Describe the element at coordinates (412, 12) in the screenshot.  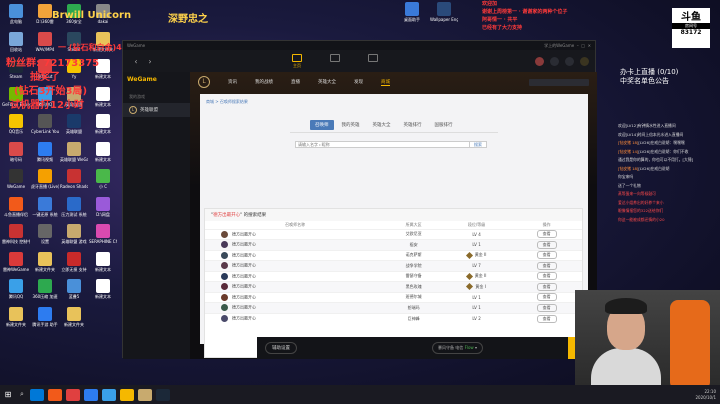
I see `desktop-icon-assistant: 桌面助手` at that location.